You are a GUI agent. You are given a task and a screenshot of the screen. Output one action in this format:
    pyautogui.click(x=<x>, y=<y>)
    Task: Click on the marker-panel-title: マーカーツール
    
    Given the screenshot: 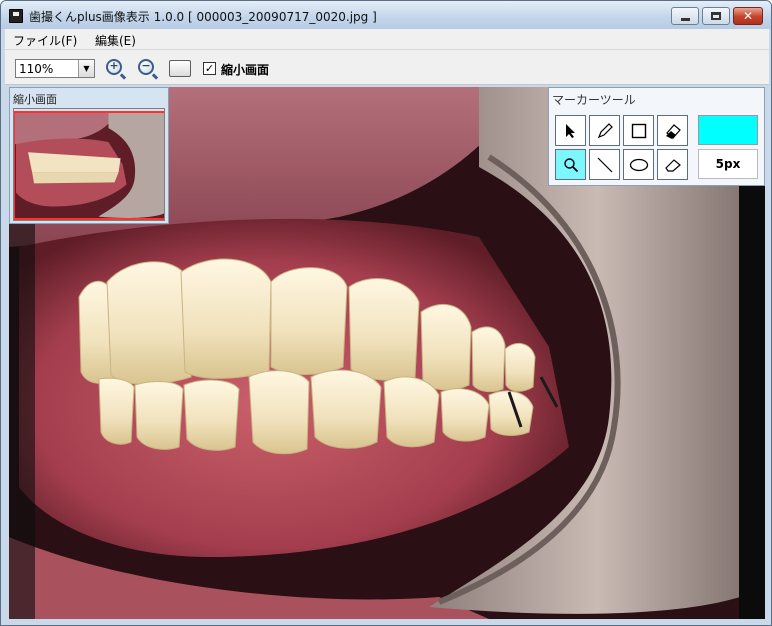 What is the action you would take?
    pyautogui.click(x=594, y=100)
    